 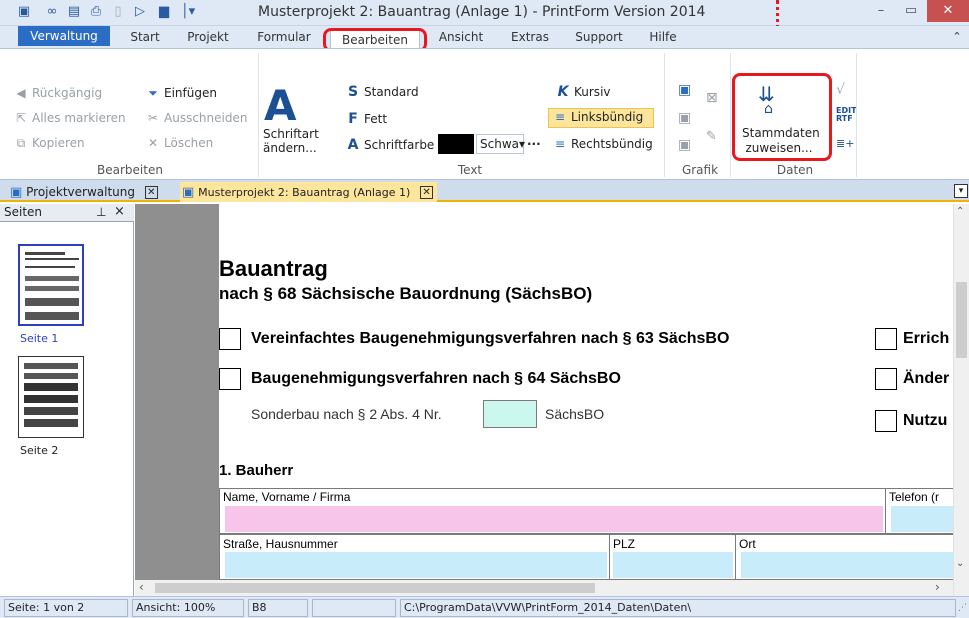 I want to click on align-left-button: ≡ Linksbündig, so click(x=598, y=117).